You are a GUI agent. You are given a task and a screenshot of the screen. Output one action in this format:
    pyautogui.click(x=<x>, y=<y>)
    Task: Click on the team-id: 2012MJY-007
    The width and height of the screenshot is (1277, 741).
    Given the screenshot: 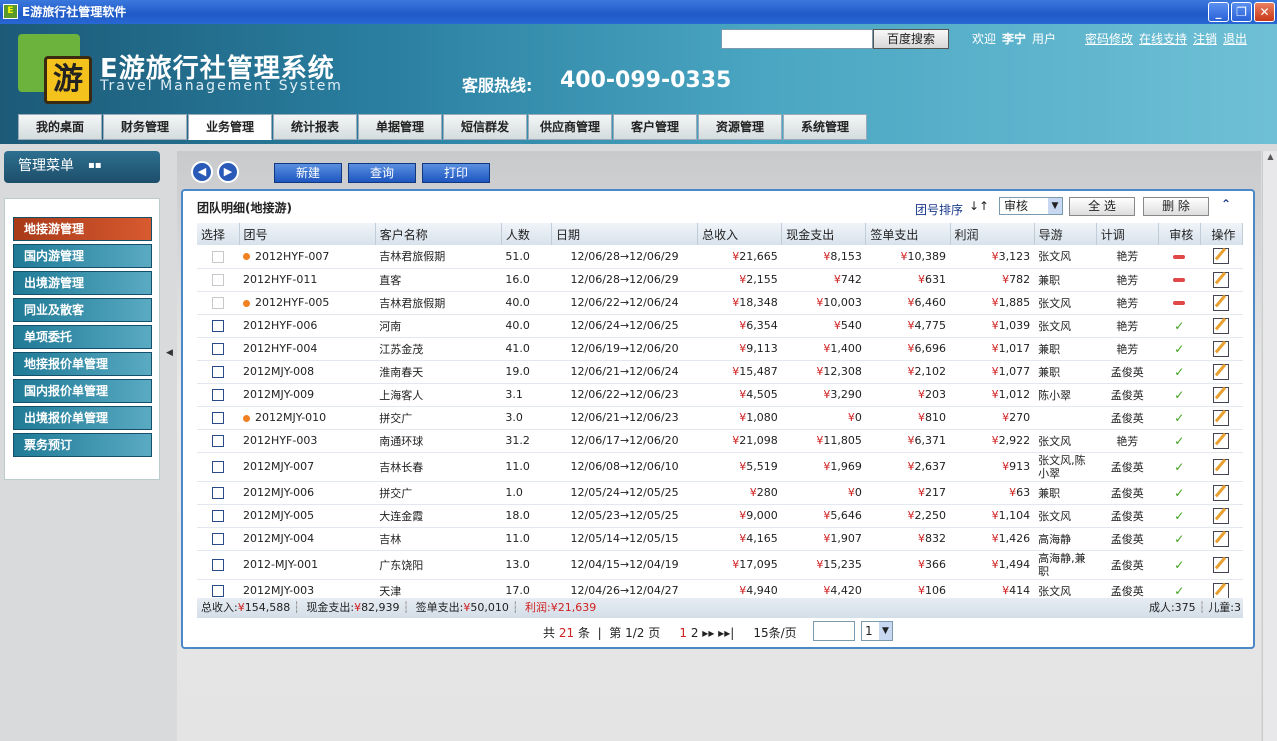 What is the action you would take?
    pyautogui.click(x=278, y=466)
    